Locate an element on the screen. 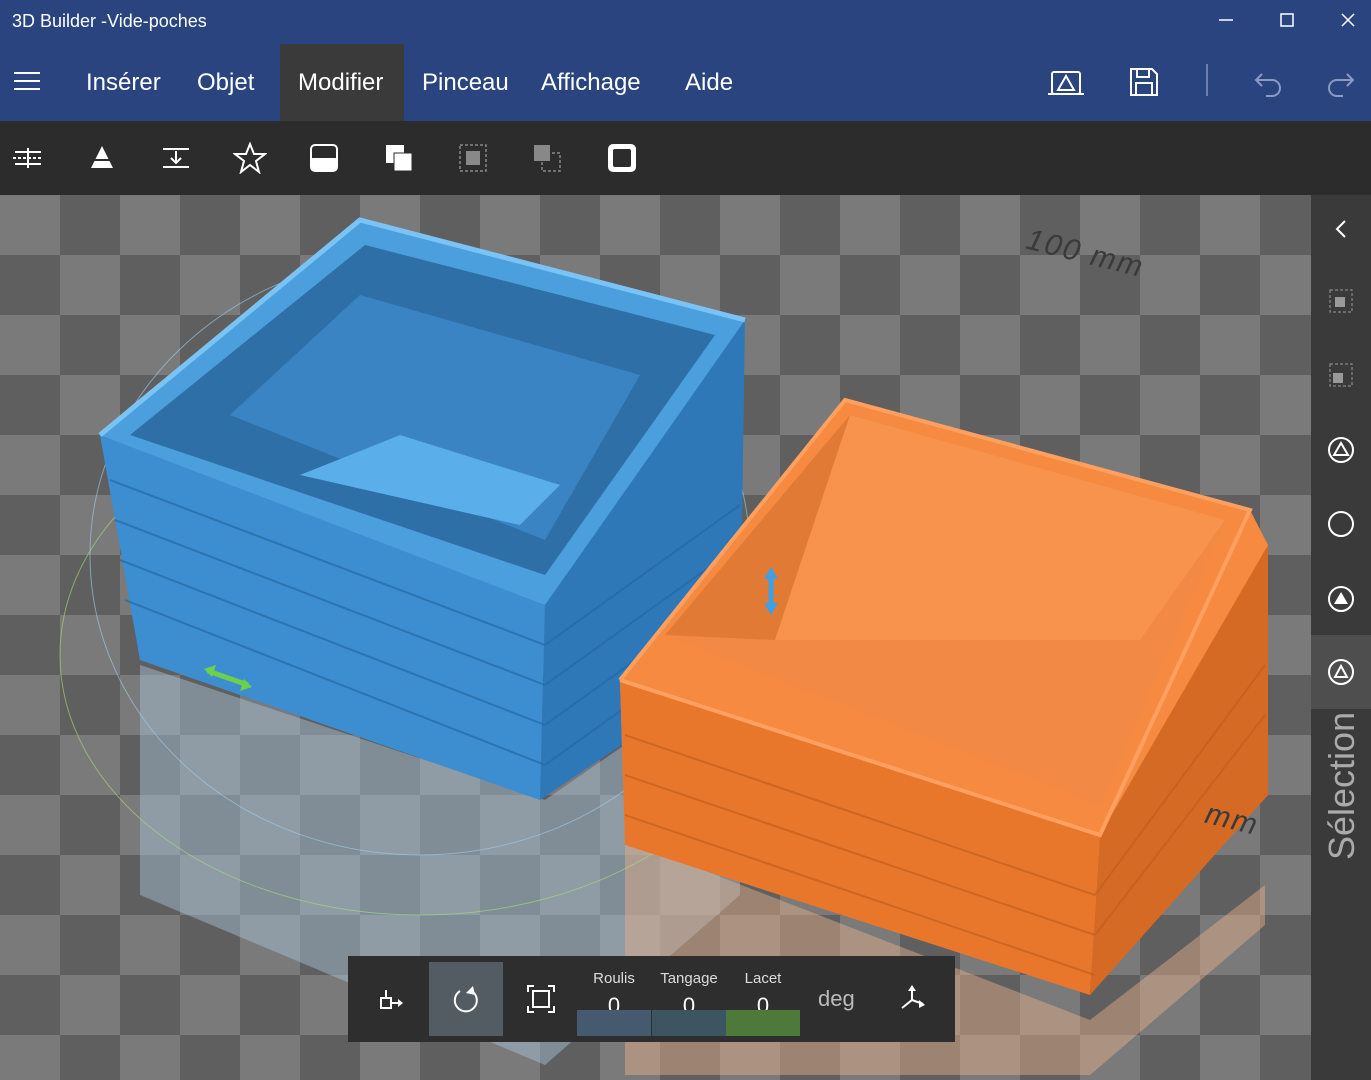 The width and height of the screenshot is (1371, 1080). close-icon is located at coordinates (1348, 20).